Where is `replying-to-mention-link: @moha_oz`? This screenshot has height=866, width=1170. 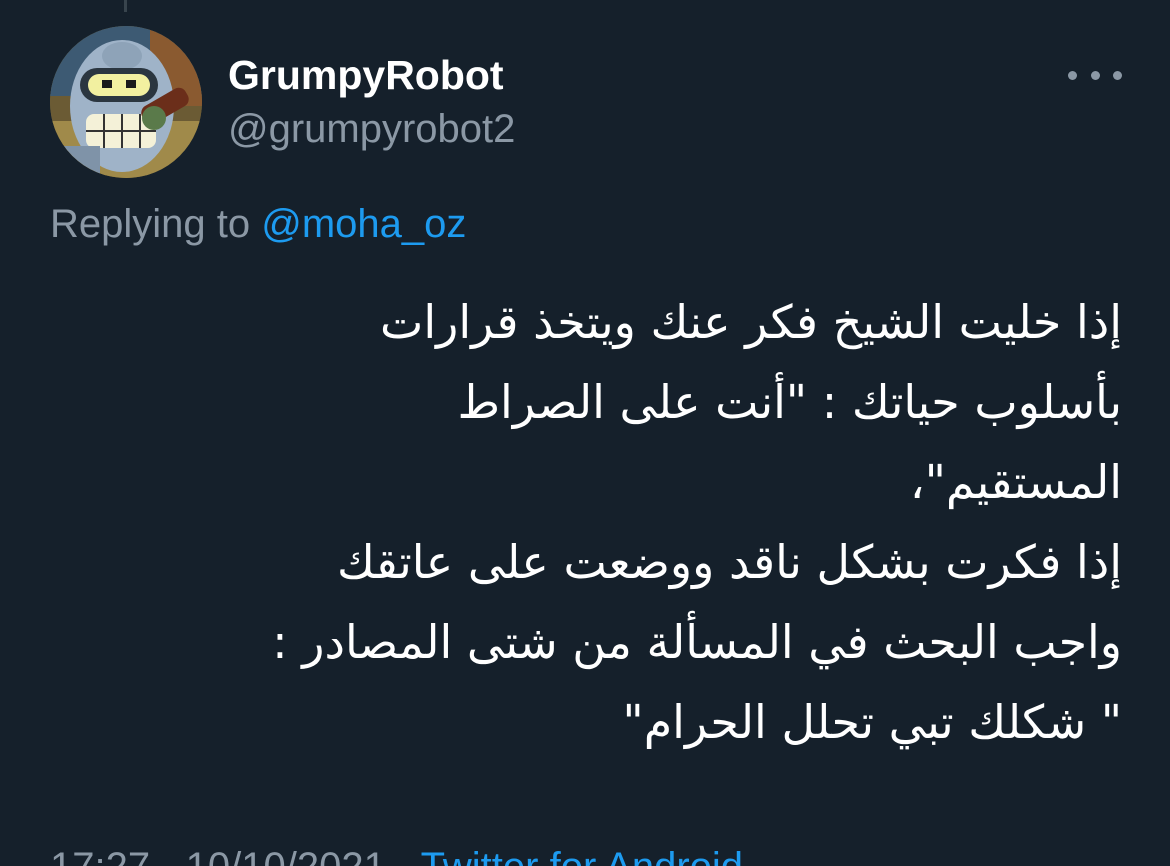
replying-to-mention-link: @moha_oz is located at coordinates (363, 224).